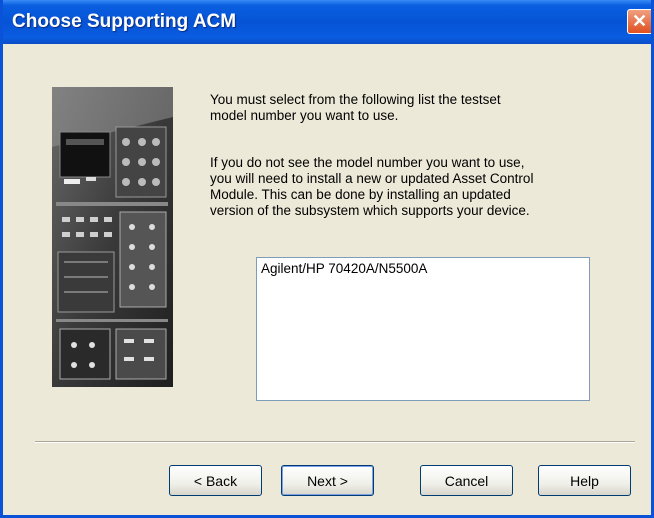 This screenshot has height=518, width=654. What do you see at coordinates (327, 22) in the screenshot?
I see `title-bar: Choose Supporting ACM ✕` at bounding box center [327, 22].